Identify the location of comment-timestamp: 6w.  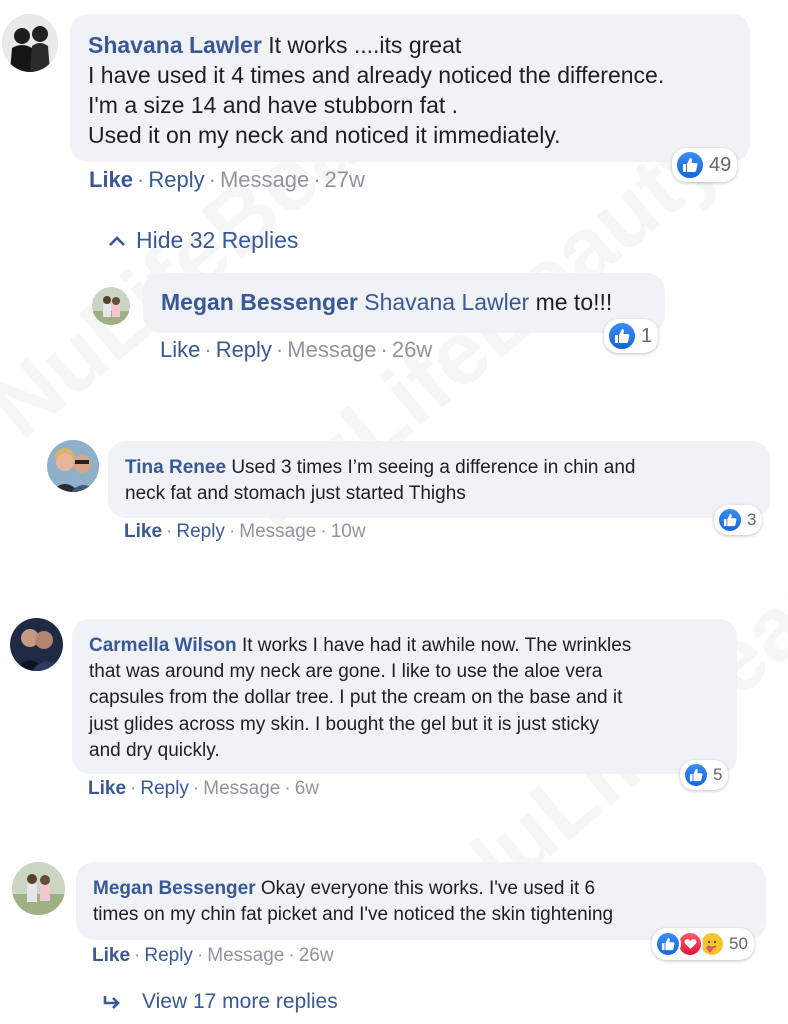
(307, 788).